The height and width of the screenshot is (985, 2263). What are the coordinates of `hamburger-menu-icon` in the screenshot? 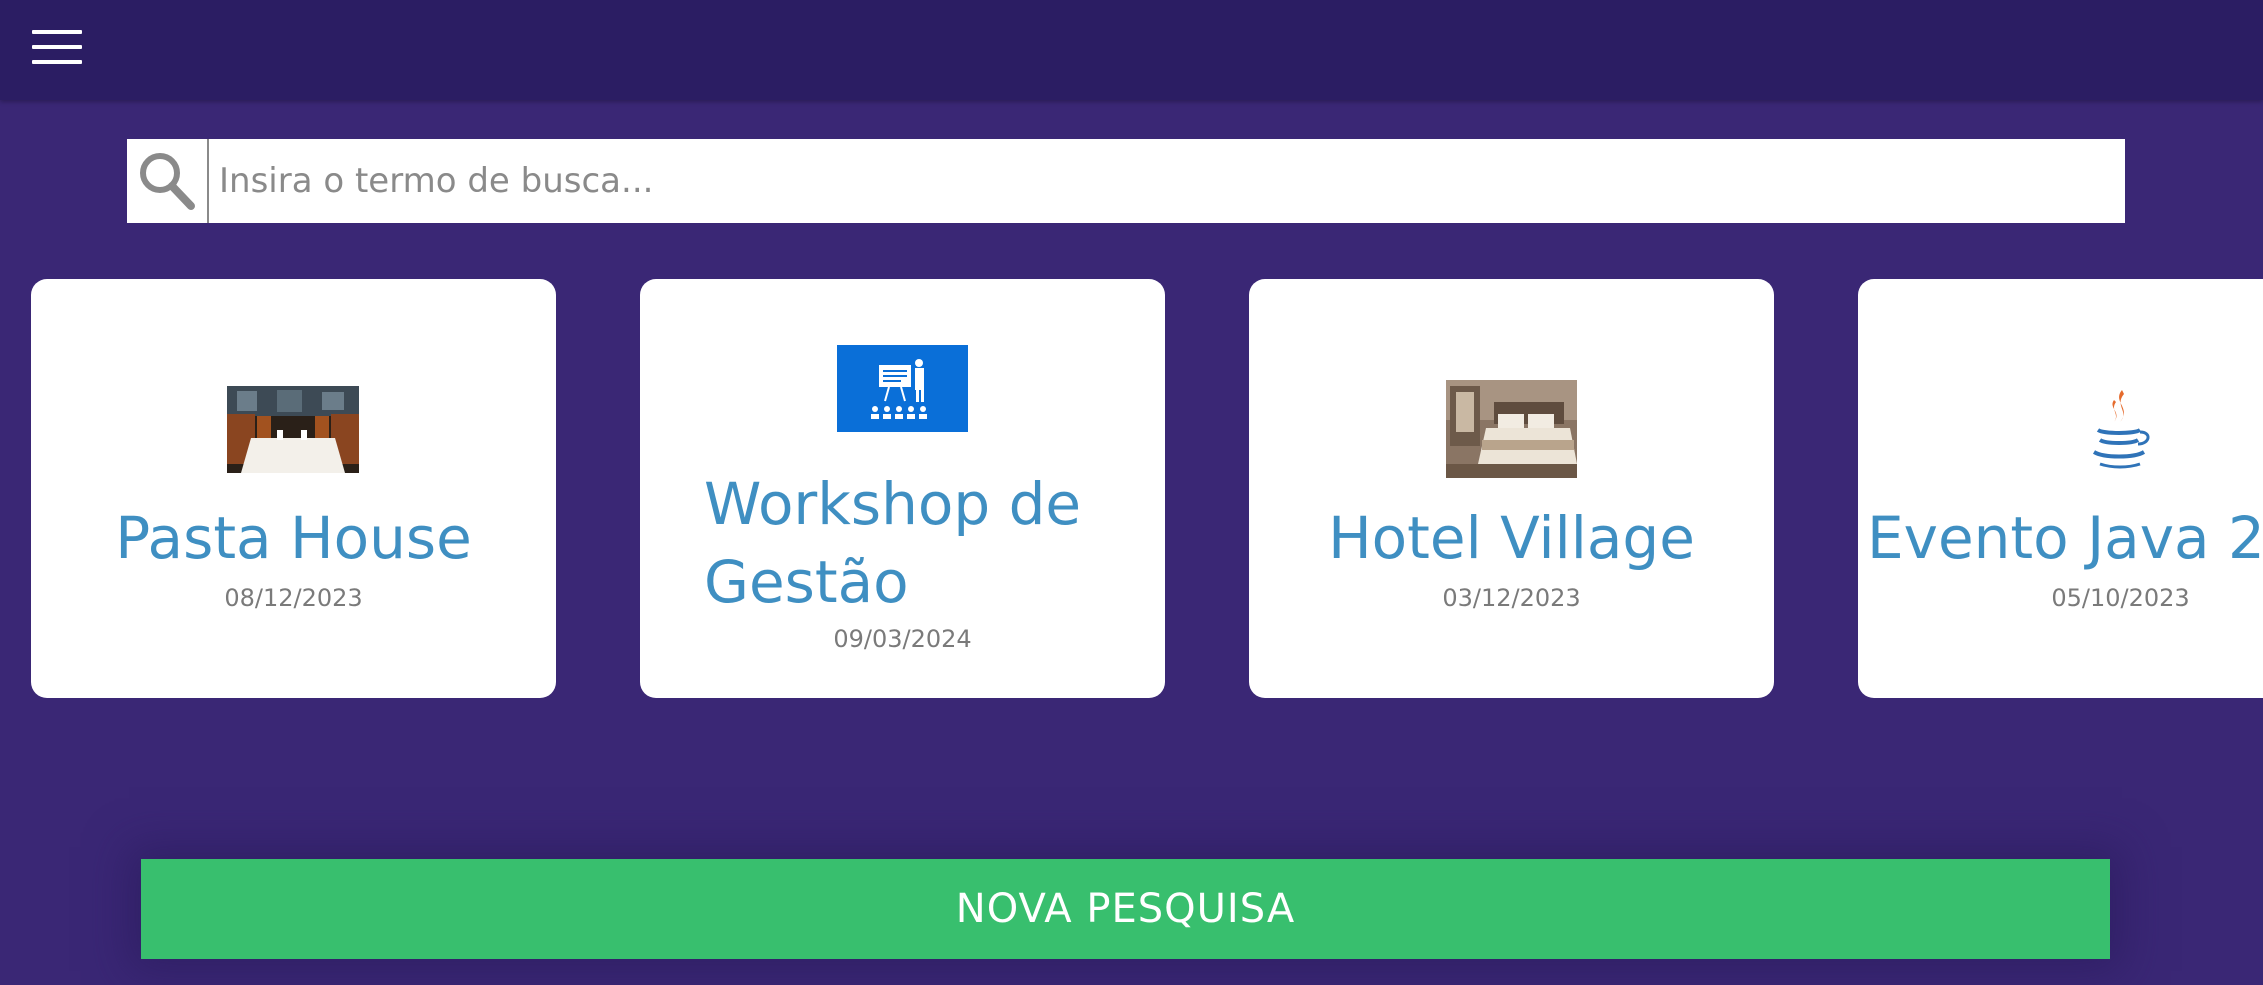 It's located at (57, 48).